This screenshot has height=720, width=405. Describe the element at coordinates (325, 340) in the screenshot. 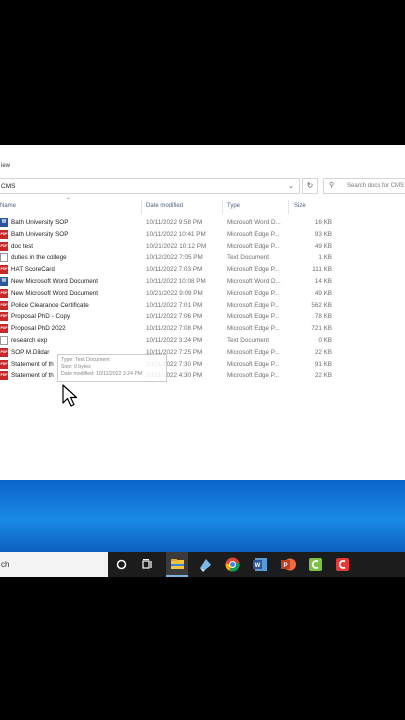

I see `file-size: 0 KB` at that location.